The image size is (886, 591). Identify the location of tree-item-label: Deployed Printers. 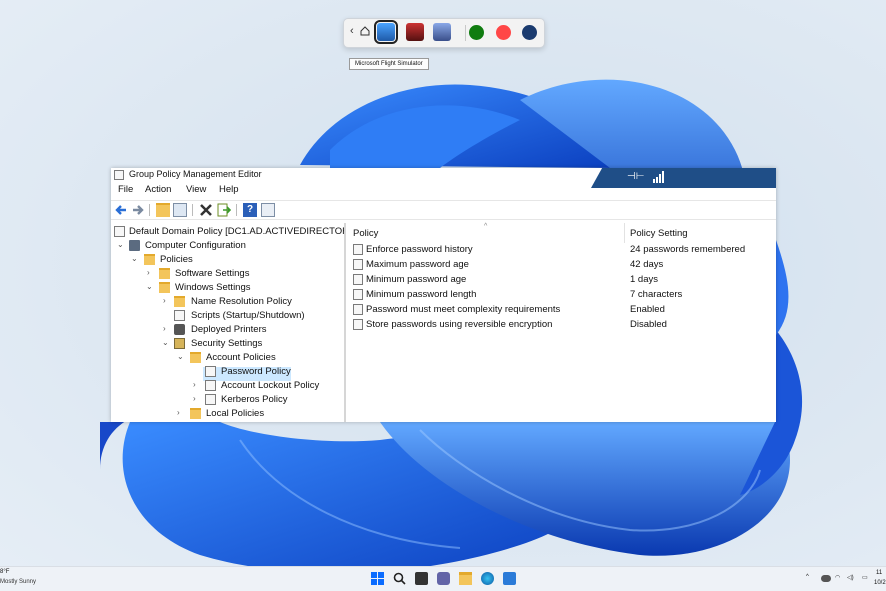
(229, 329).